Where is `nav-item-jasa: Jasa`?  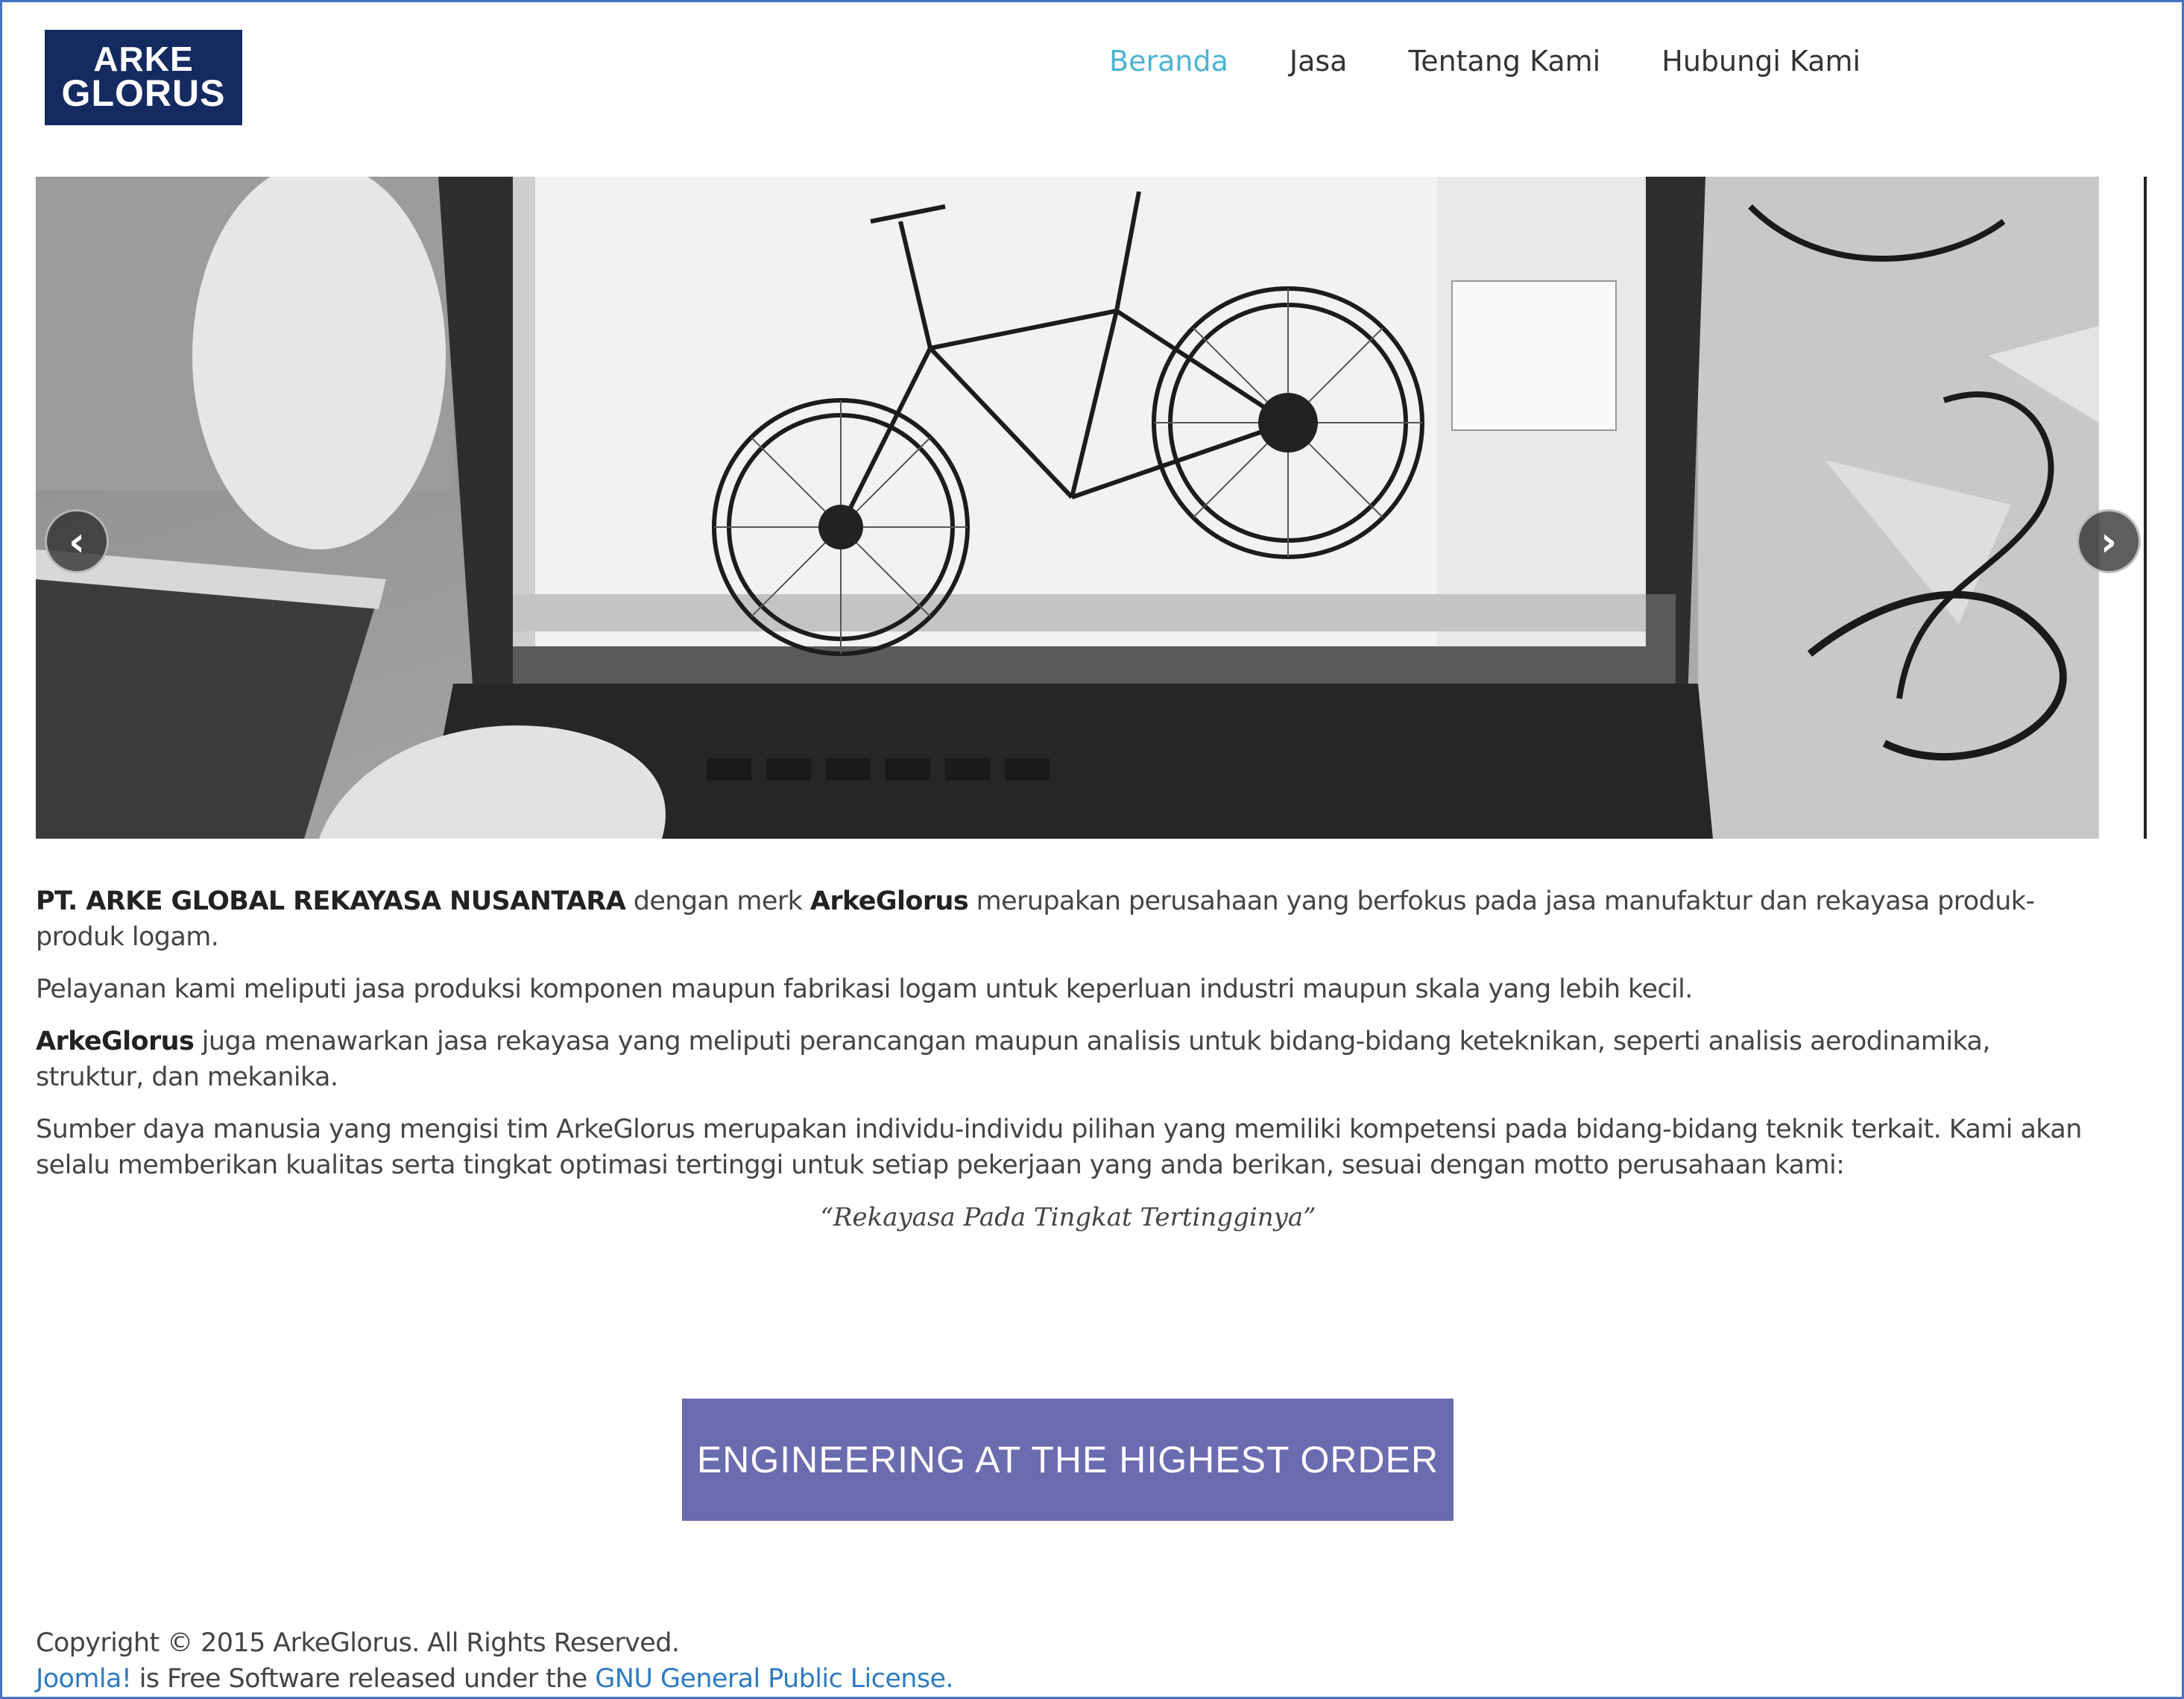 nav-item-jasa: Jasa is located at coordinates (1319, 61).